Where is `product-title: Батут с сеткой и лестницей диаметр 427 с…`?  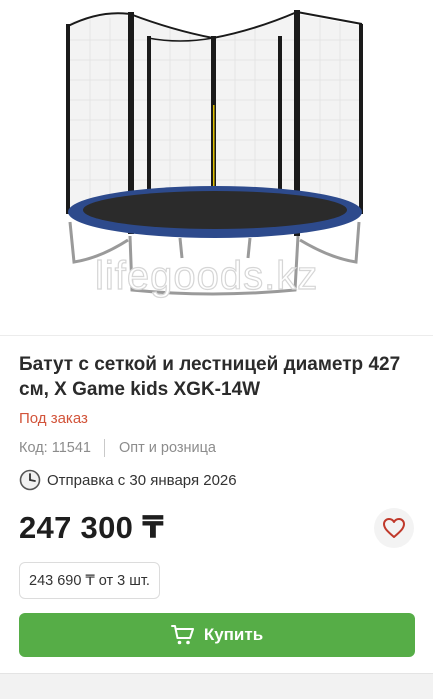
product-title: Батут с сеткой и лестницей диаметр 427 с… is located at coordinates (210, 377).